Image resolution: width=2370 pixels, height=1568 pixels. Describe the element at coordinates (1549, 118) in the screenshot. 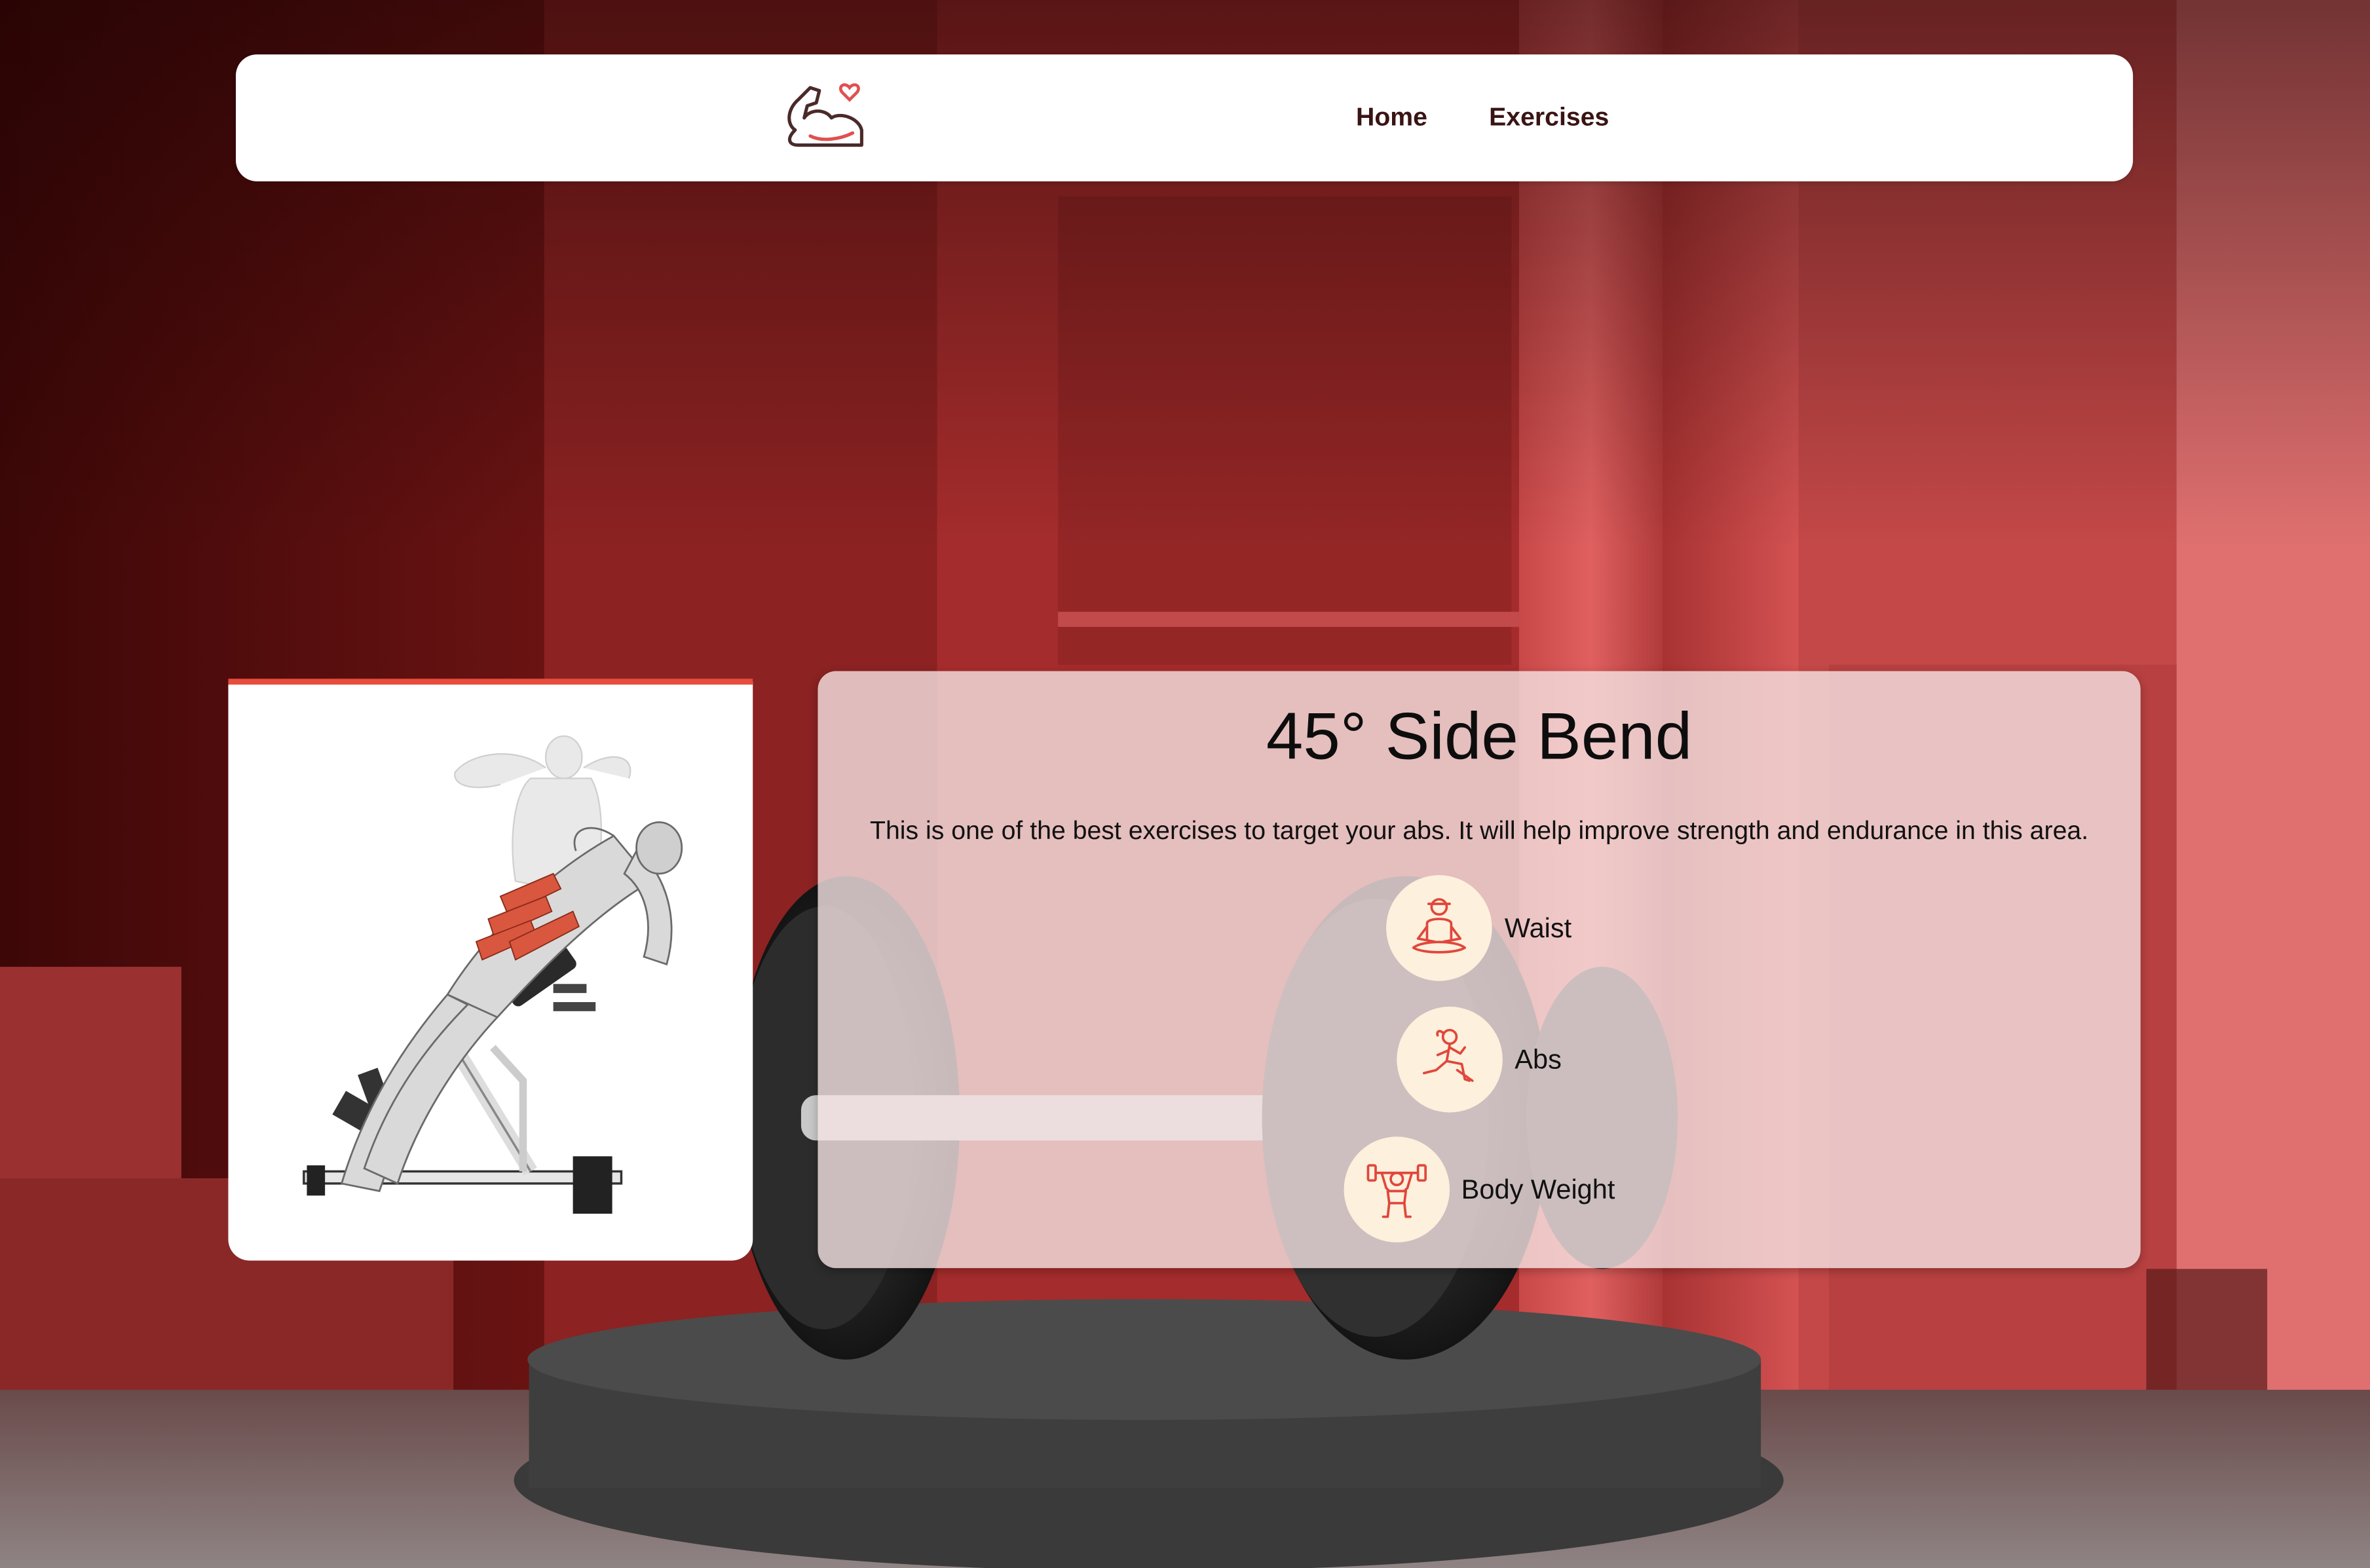

I see `nav-exercises-link: Exercises` at that location.